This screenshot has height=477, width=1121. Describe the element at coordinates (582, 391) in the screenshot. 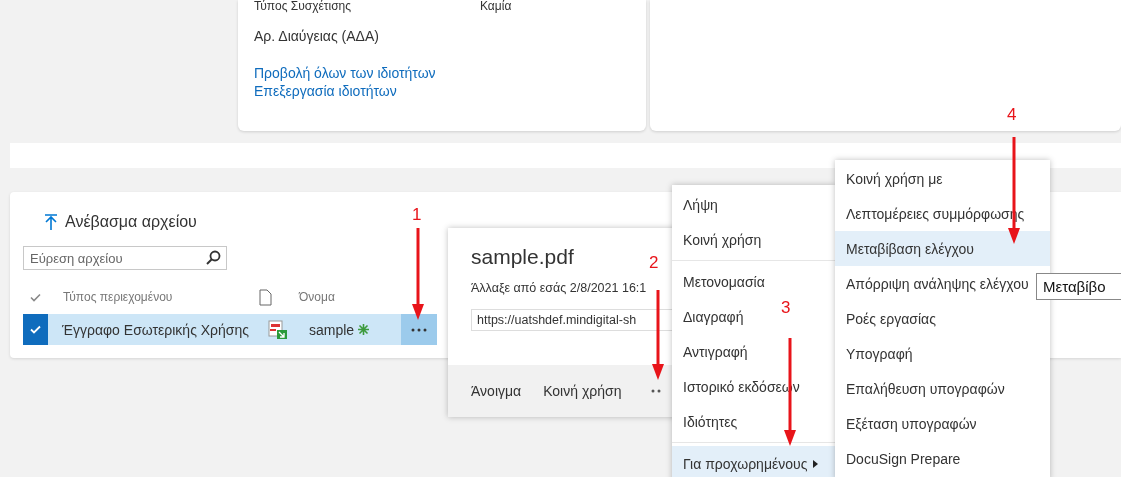

I see `callout-action: Κοινή χρήση` at that location.